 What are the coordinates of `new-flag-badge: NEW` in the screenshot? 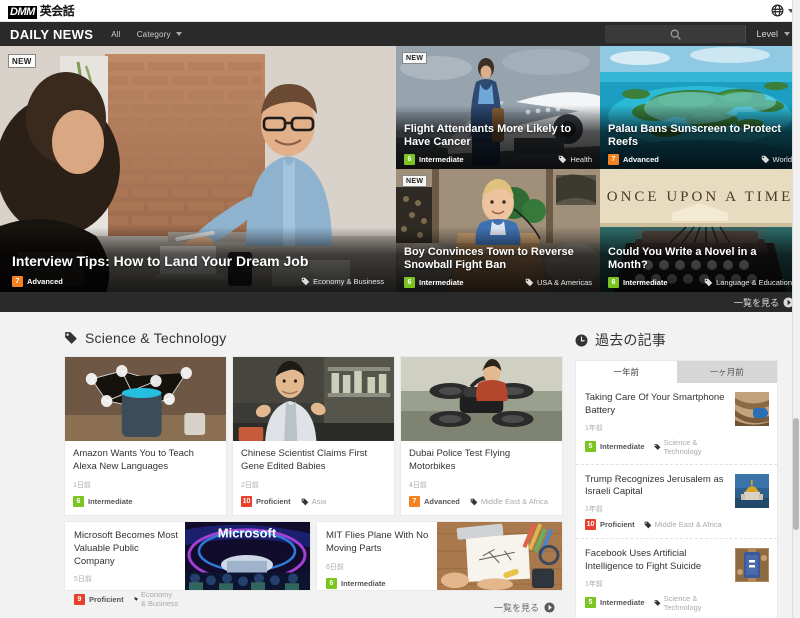 It's located at (415, 58).